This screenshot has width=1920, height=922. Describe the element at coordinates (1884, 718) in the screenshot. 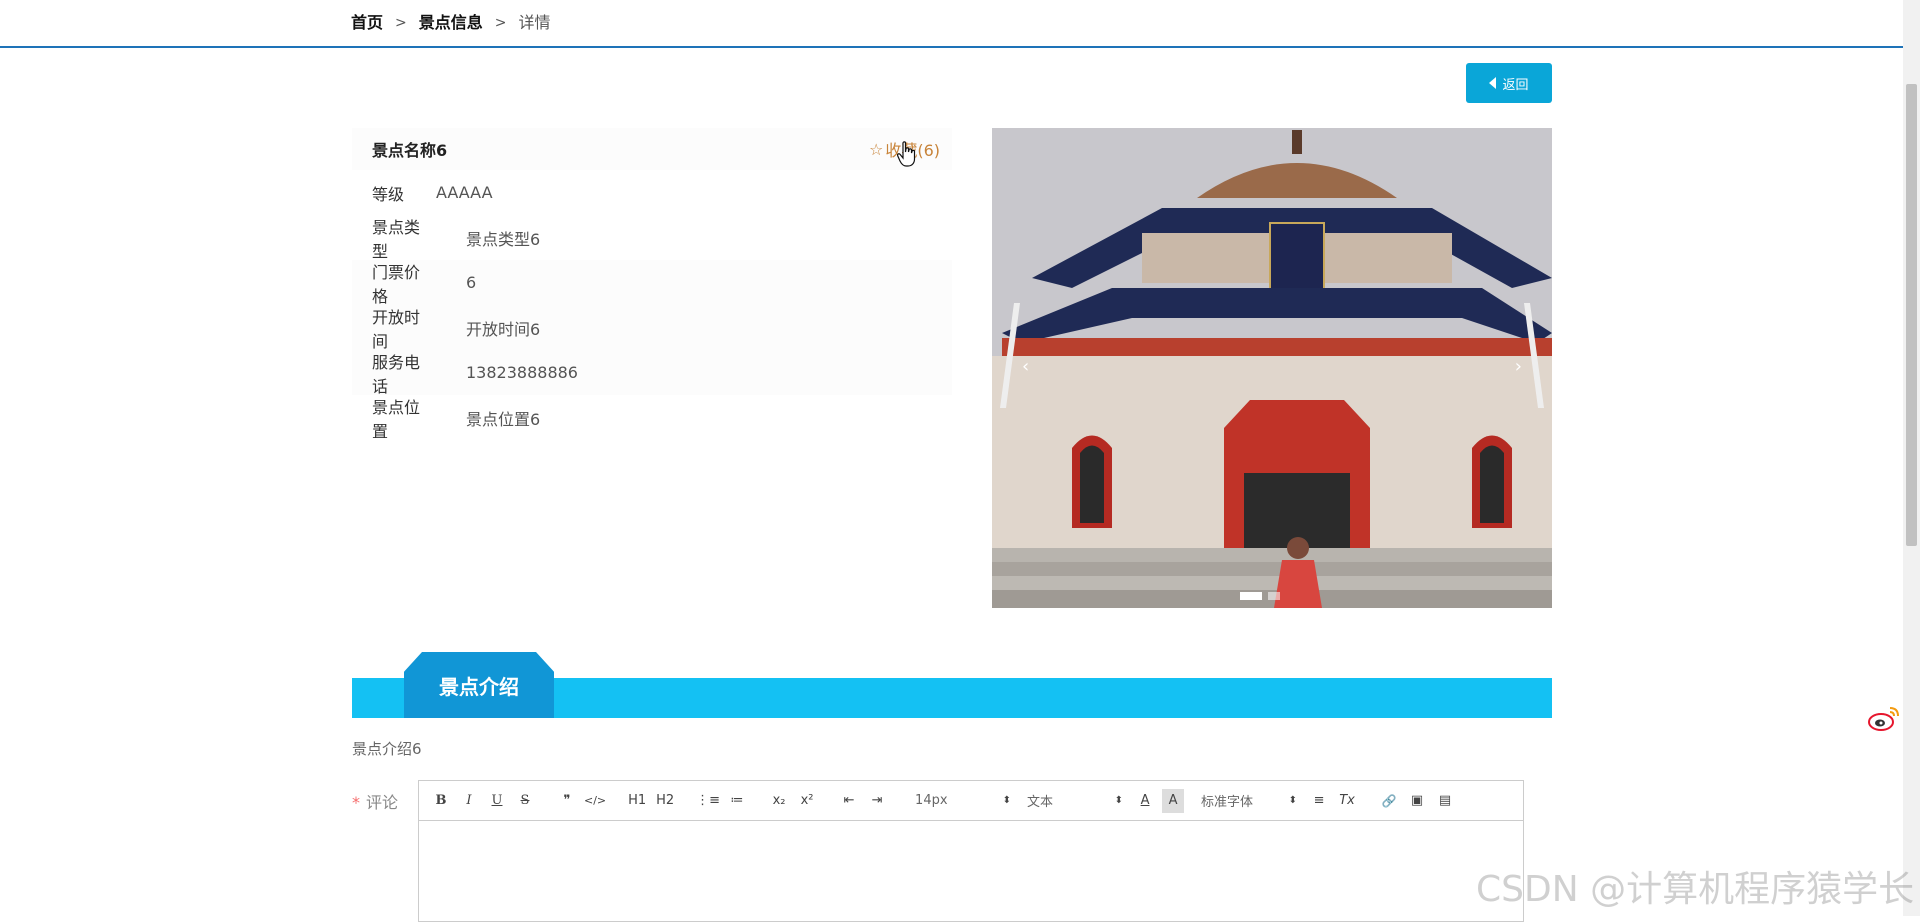

I see `weibo-icon` at that location.